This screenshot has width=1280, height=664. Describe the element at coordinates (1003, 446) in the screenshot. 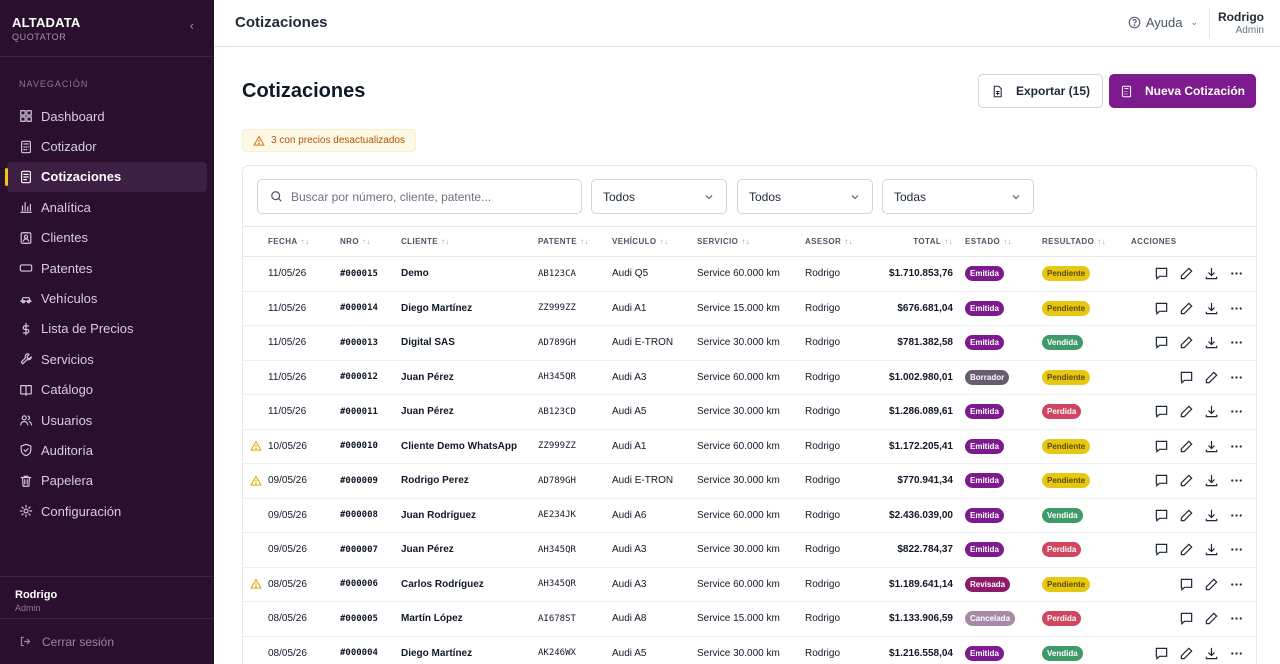

I see `cell-estado: Emitida` at that location.